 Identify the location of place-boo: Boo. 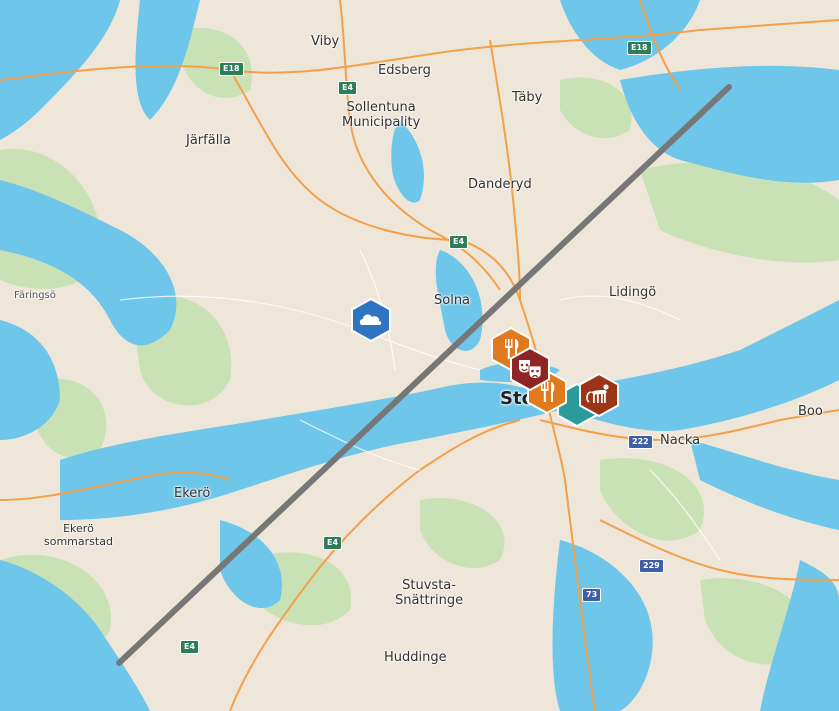
(810, 411).